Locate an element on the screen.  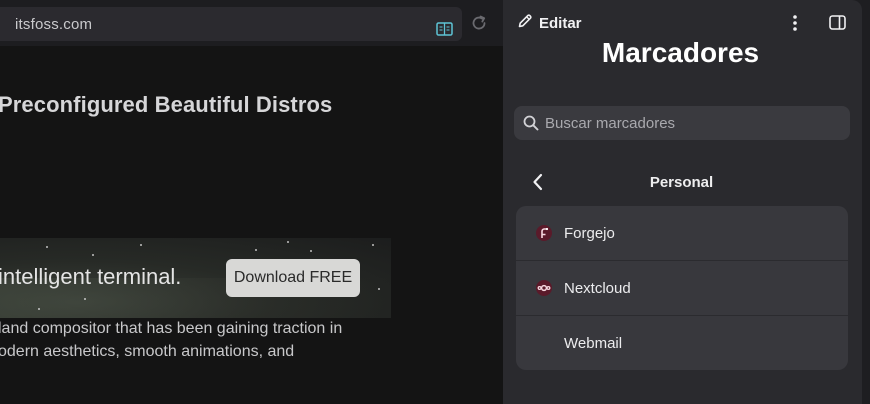
url-text: itsfoss.com is located at coordinates (53, 24).